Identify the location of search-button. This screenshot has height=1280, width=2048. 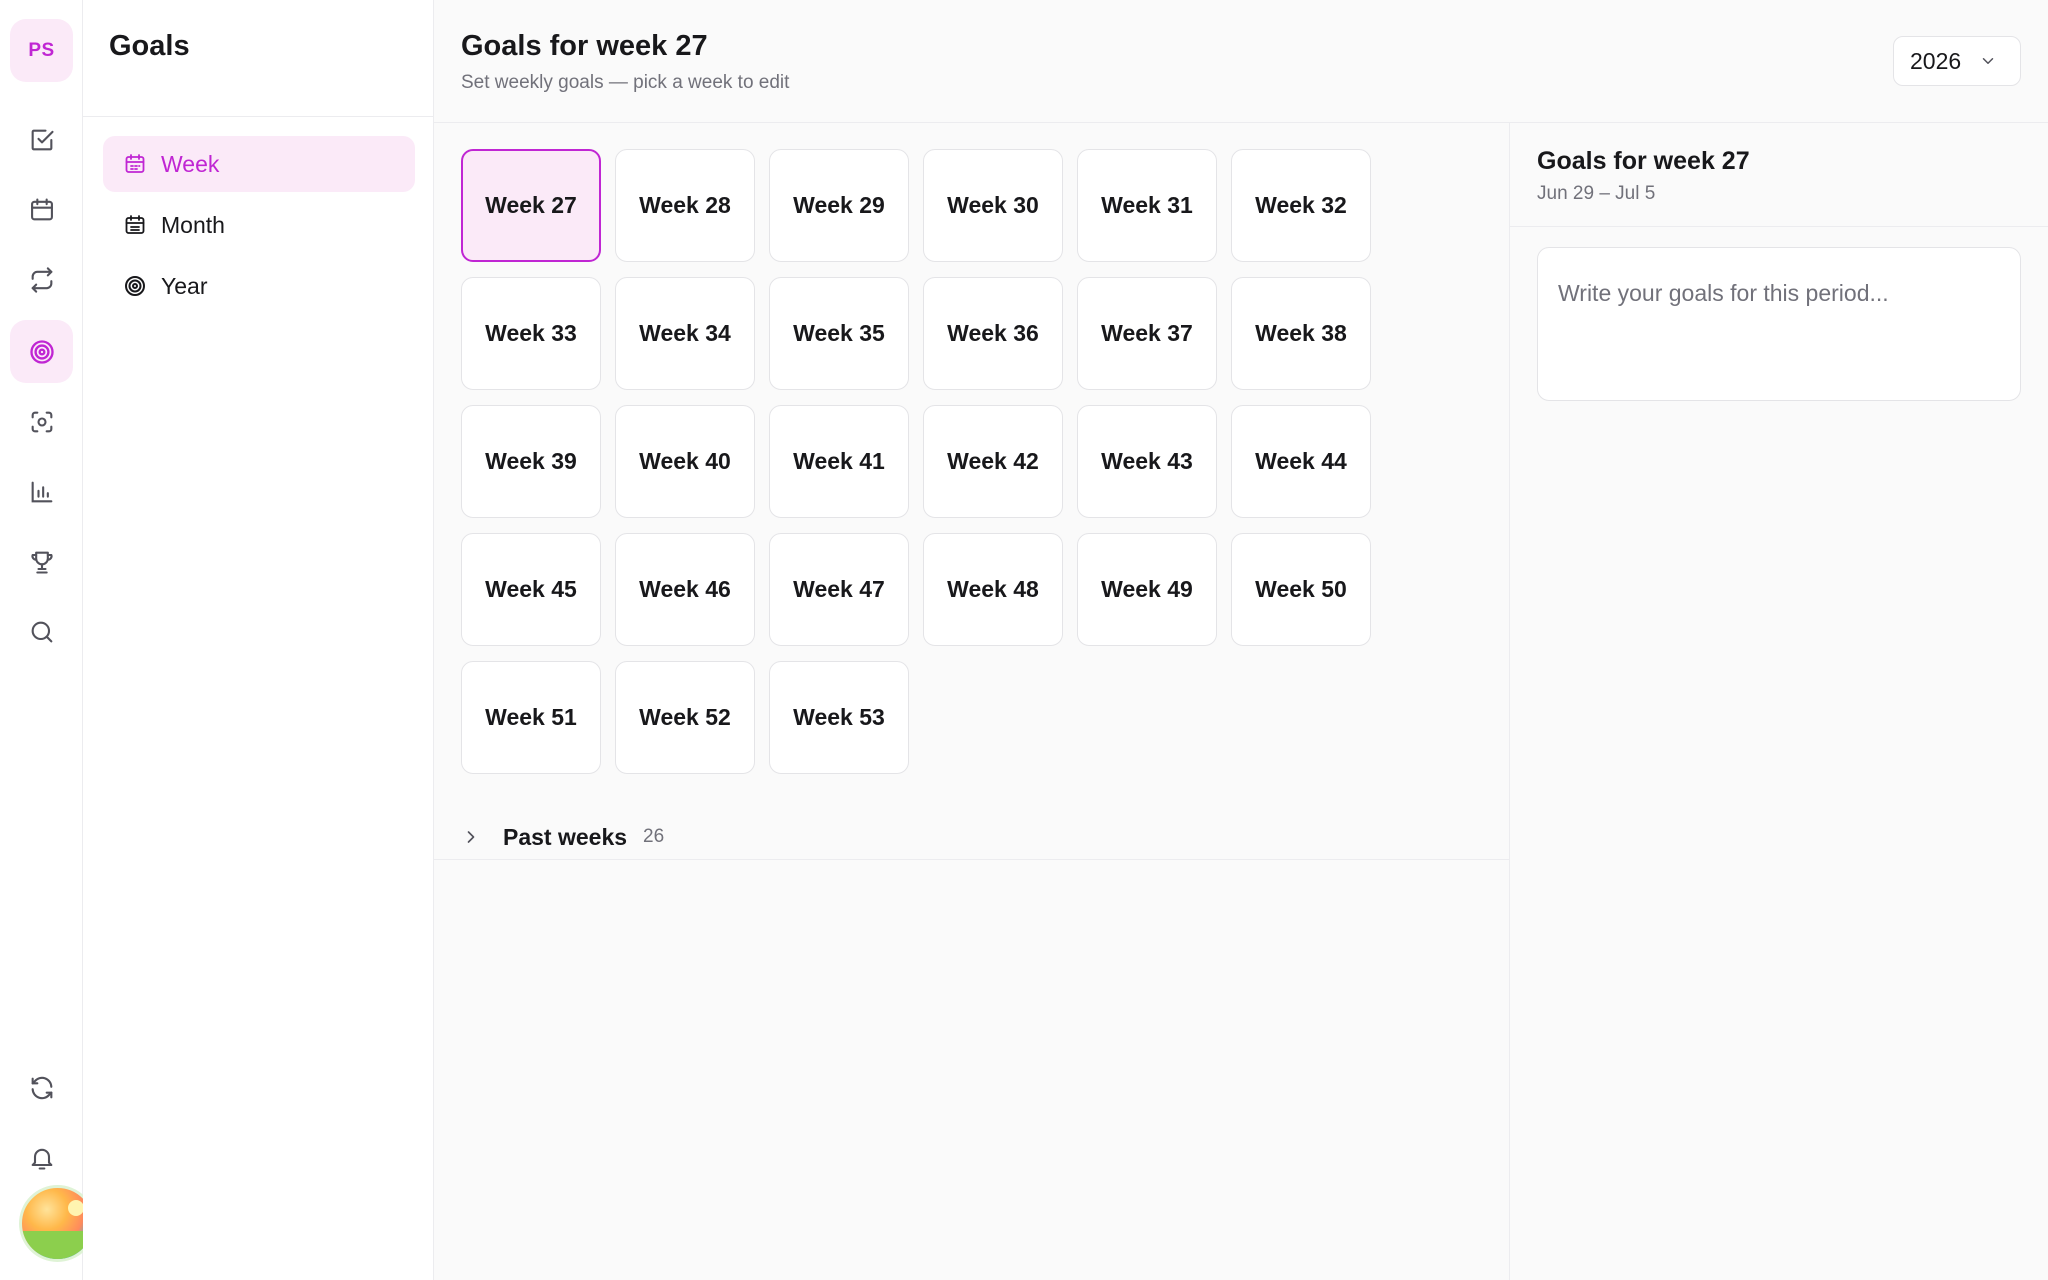
(41, 631).